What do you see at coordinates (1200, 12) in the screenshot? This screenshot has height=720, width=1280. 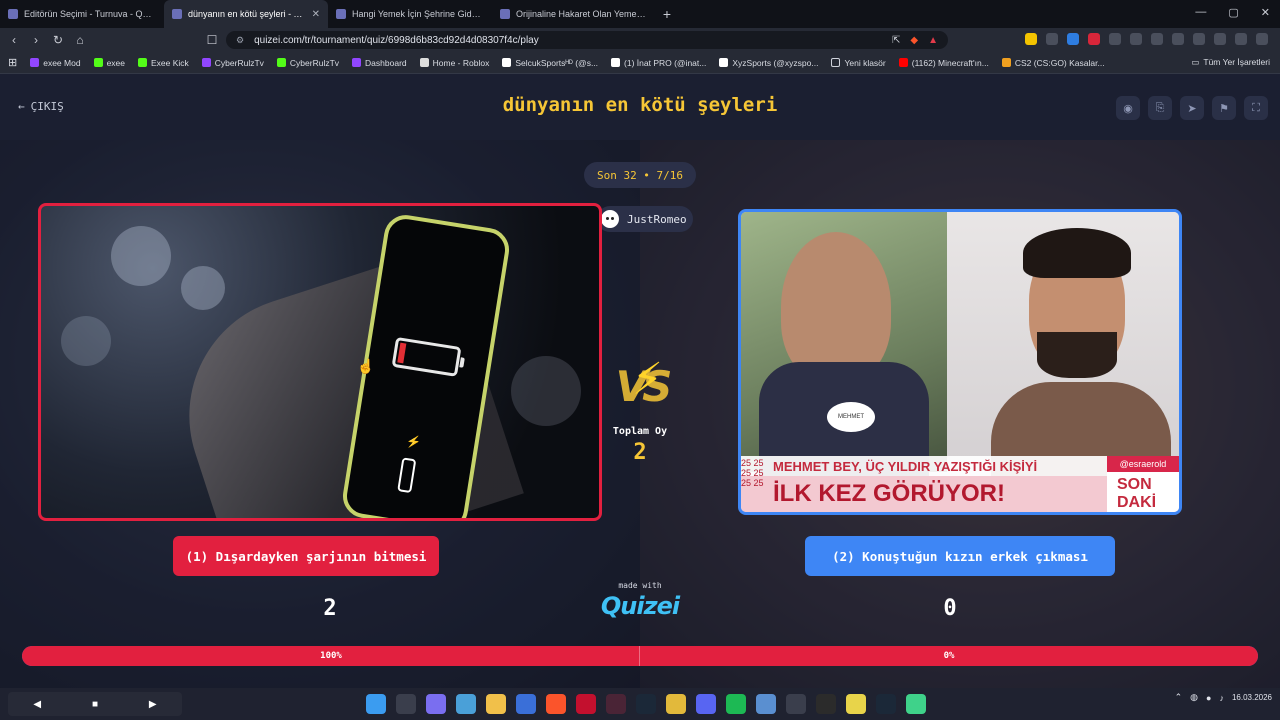 I see `minimize-icon: —` at bounding box center [1200, 12].